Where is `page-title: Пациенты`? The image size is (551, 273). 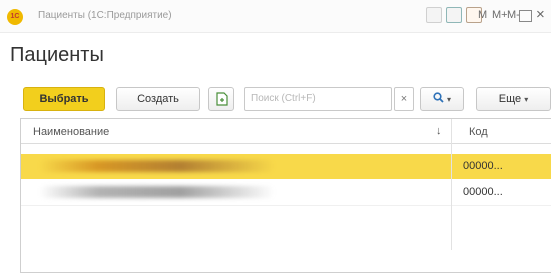 page-title: Пациенты is located at coordinates (57, 55).